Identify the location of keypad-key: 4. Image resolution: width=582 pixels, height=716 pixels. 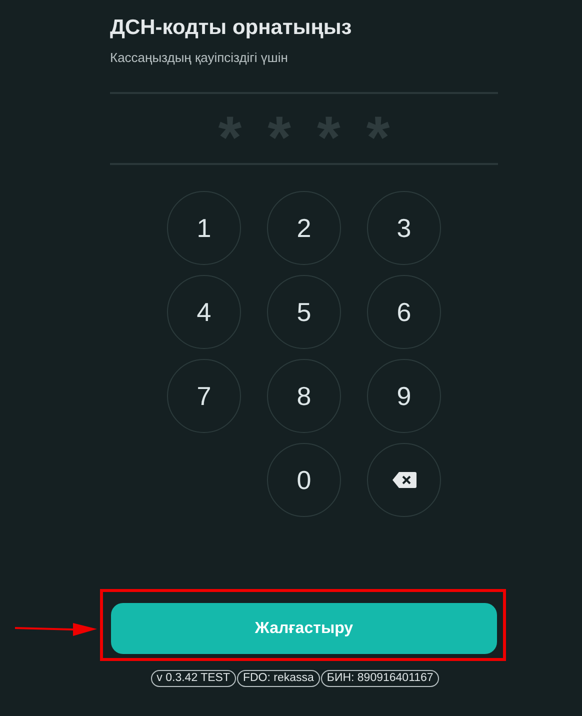
(204, 312).